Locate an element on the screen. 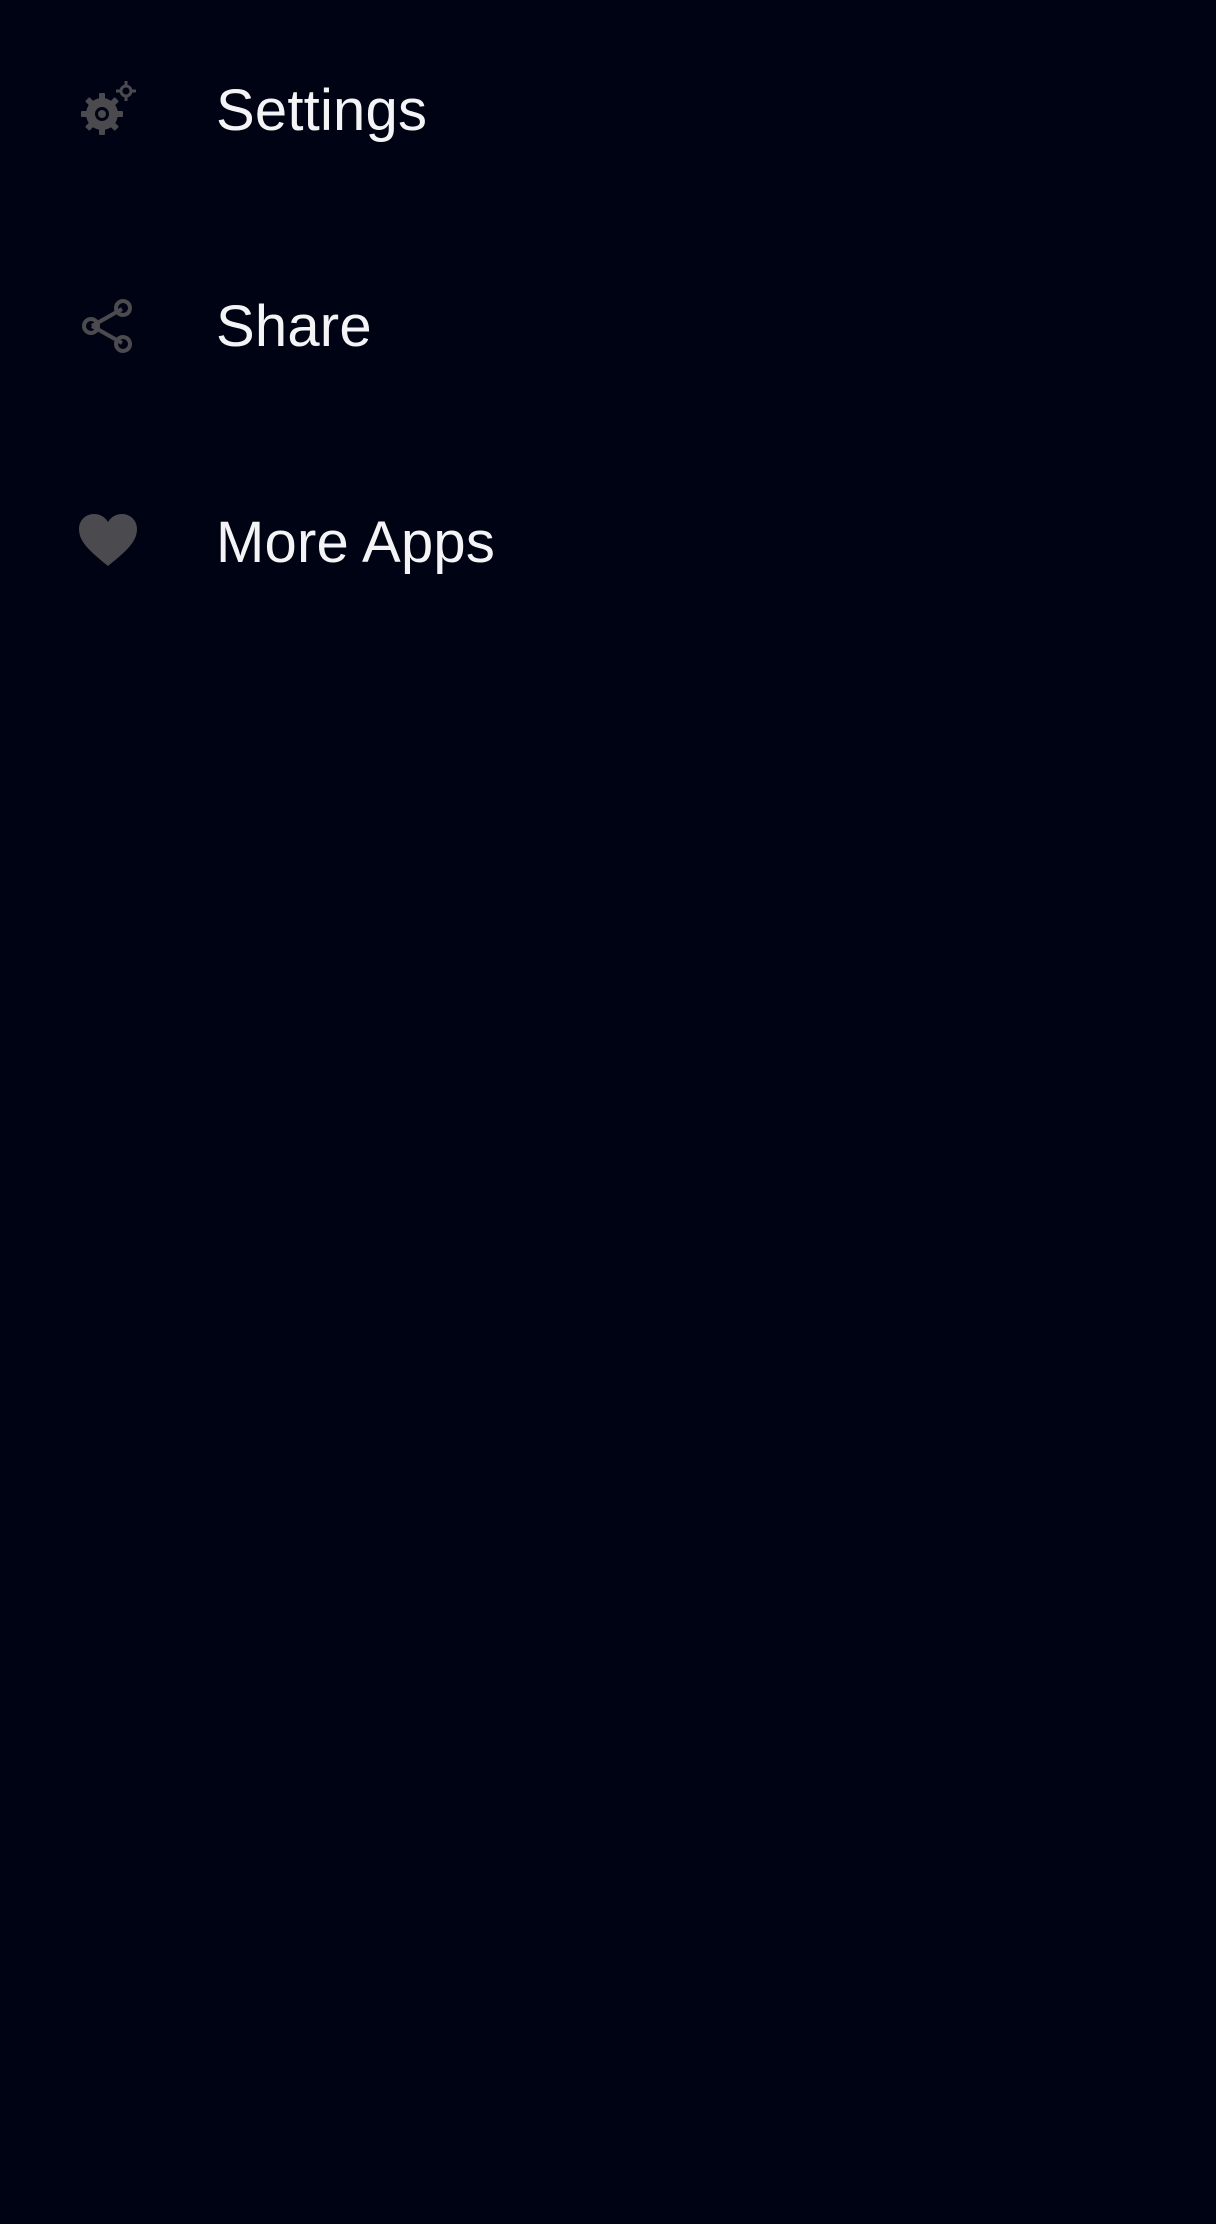 Image resolution: width=1216 pixels, height=2224 pixels. share-icon is located at coordinates (108, 326).